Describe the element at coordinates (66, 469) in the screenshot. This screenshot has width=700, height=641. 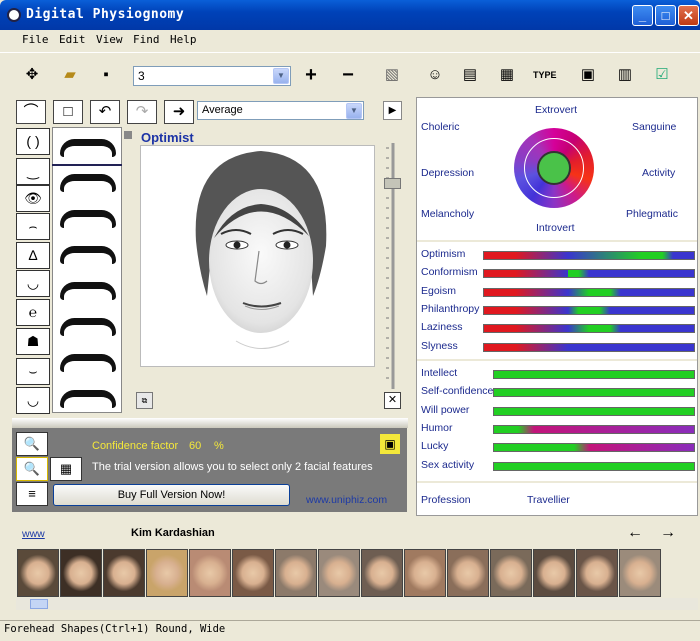
I see `grid-view-icon: ▦` at that location.